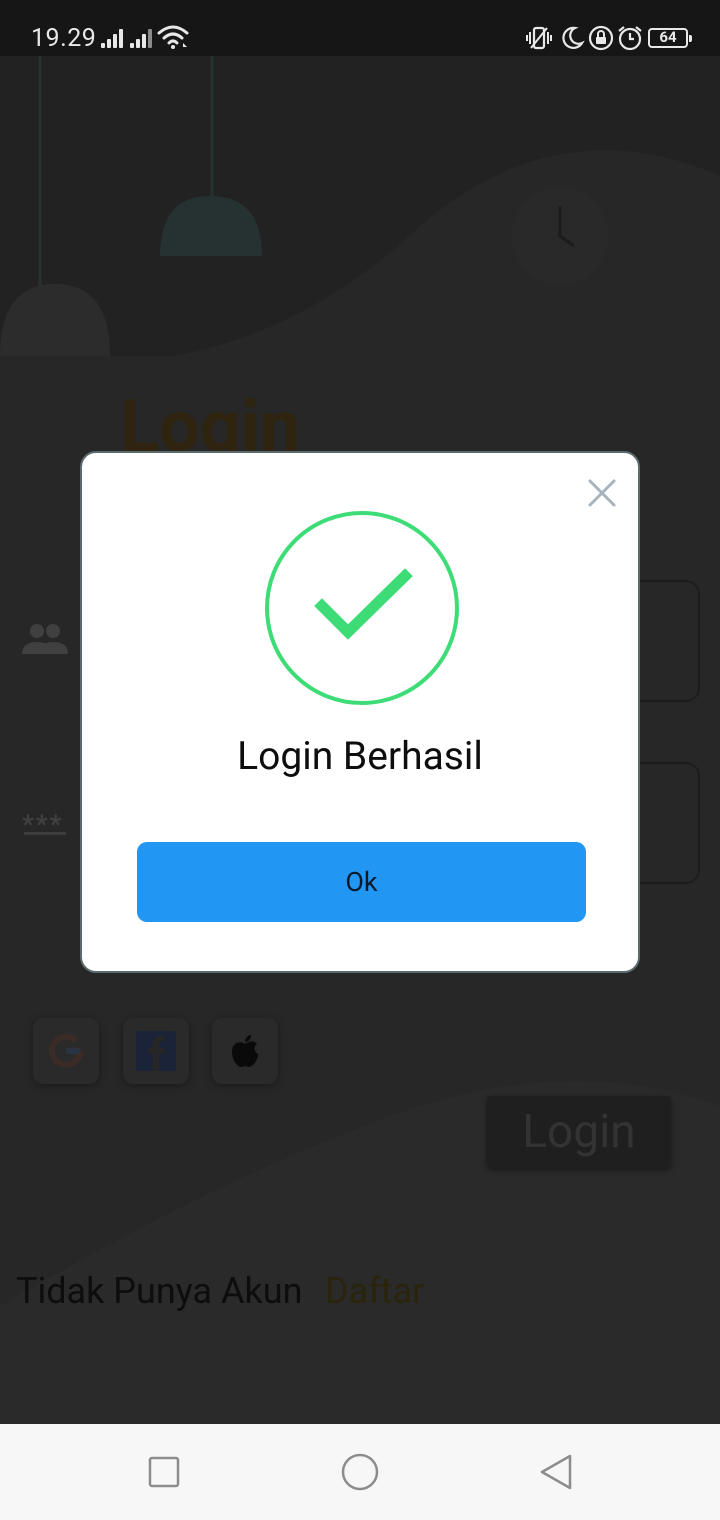  I want to click on ok-button-label: Ok, so click(361, 882).